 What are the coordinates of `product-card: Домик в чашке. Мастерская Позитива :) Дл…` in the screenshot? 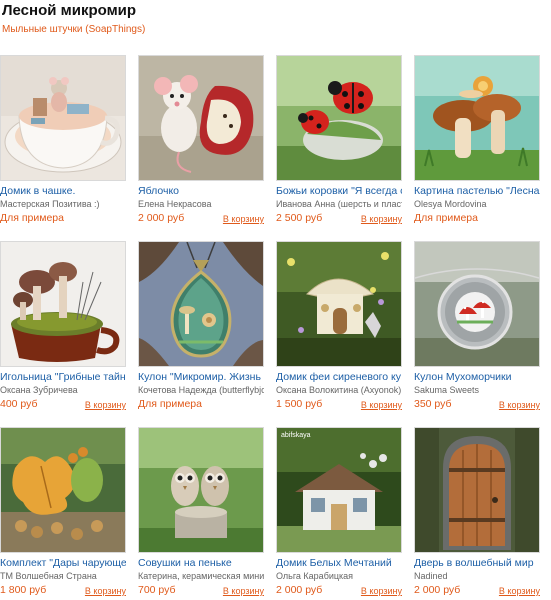 It's located at (63, 142).